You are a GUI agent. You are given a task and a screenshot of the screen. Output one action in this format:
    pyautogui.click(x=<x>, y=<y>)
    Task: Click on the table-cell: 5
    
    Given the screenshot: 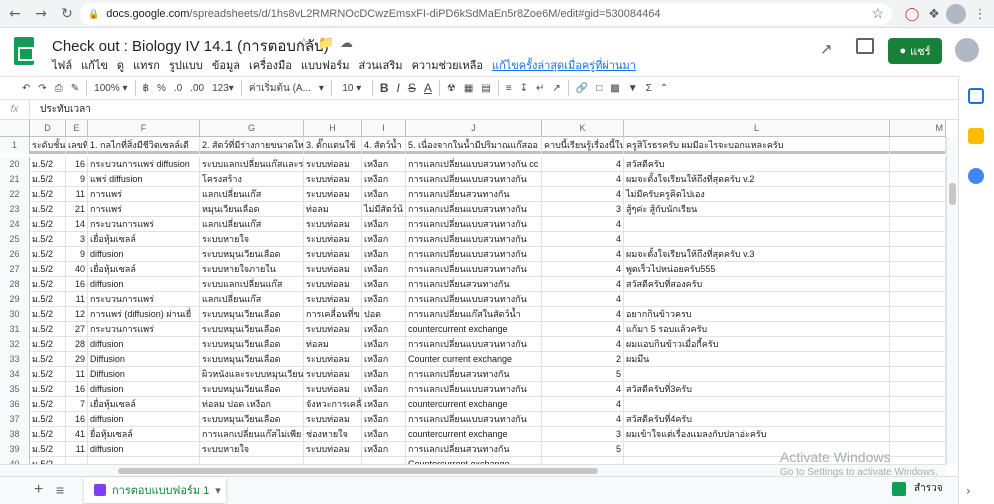 What is the action you would take?
    pyautogui.click(x=583, y=449)
    